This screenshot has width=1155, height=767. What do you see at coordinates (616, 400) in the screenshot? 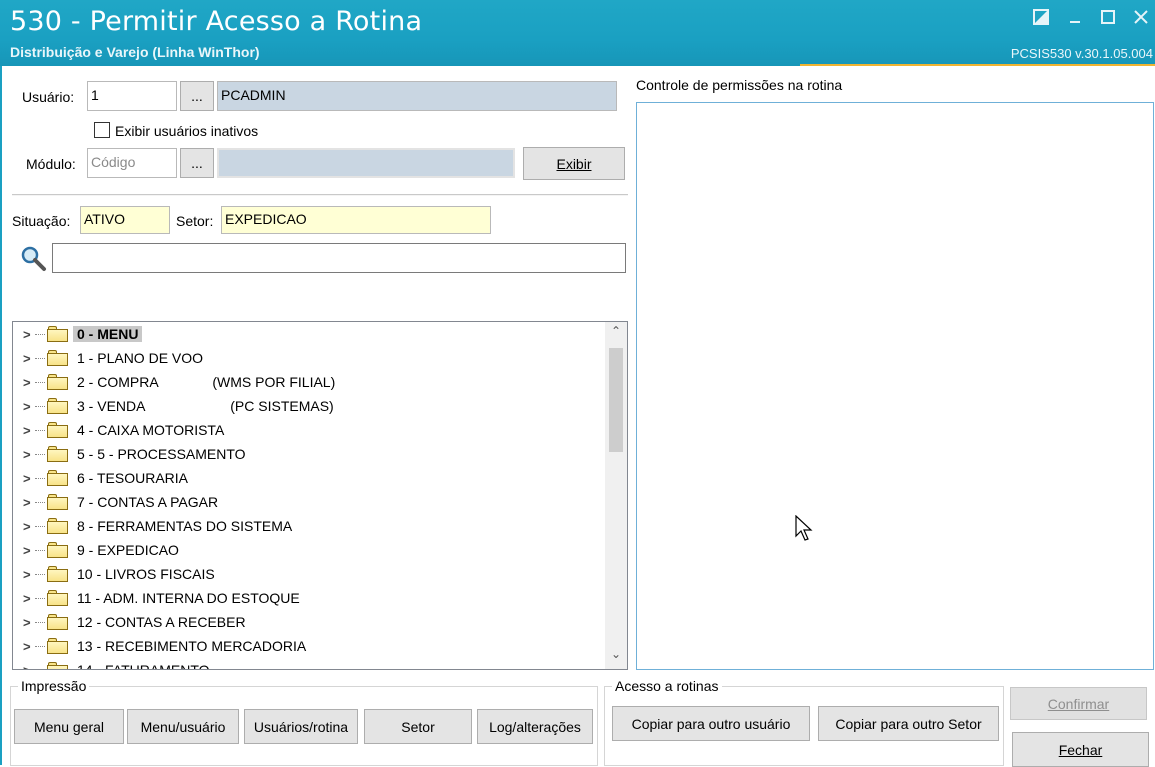
I see `scroll-thumb` at bounding box center [616, 400].